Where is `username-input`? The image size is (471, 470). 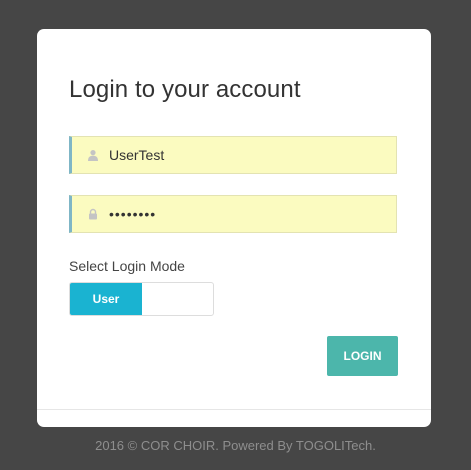
username-input is located at coordinates (249, 155).